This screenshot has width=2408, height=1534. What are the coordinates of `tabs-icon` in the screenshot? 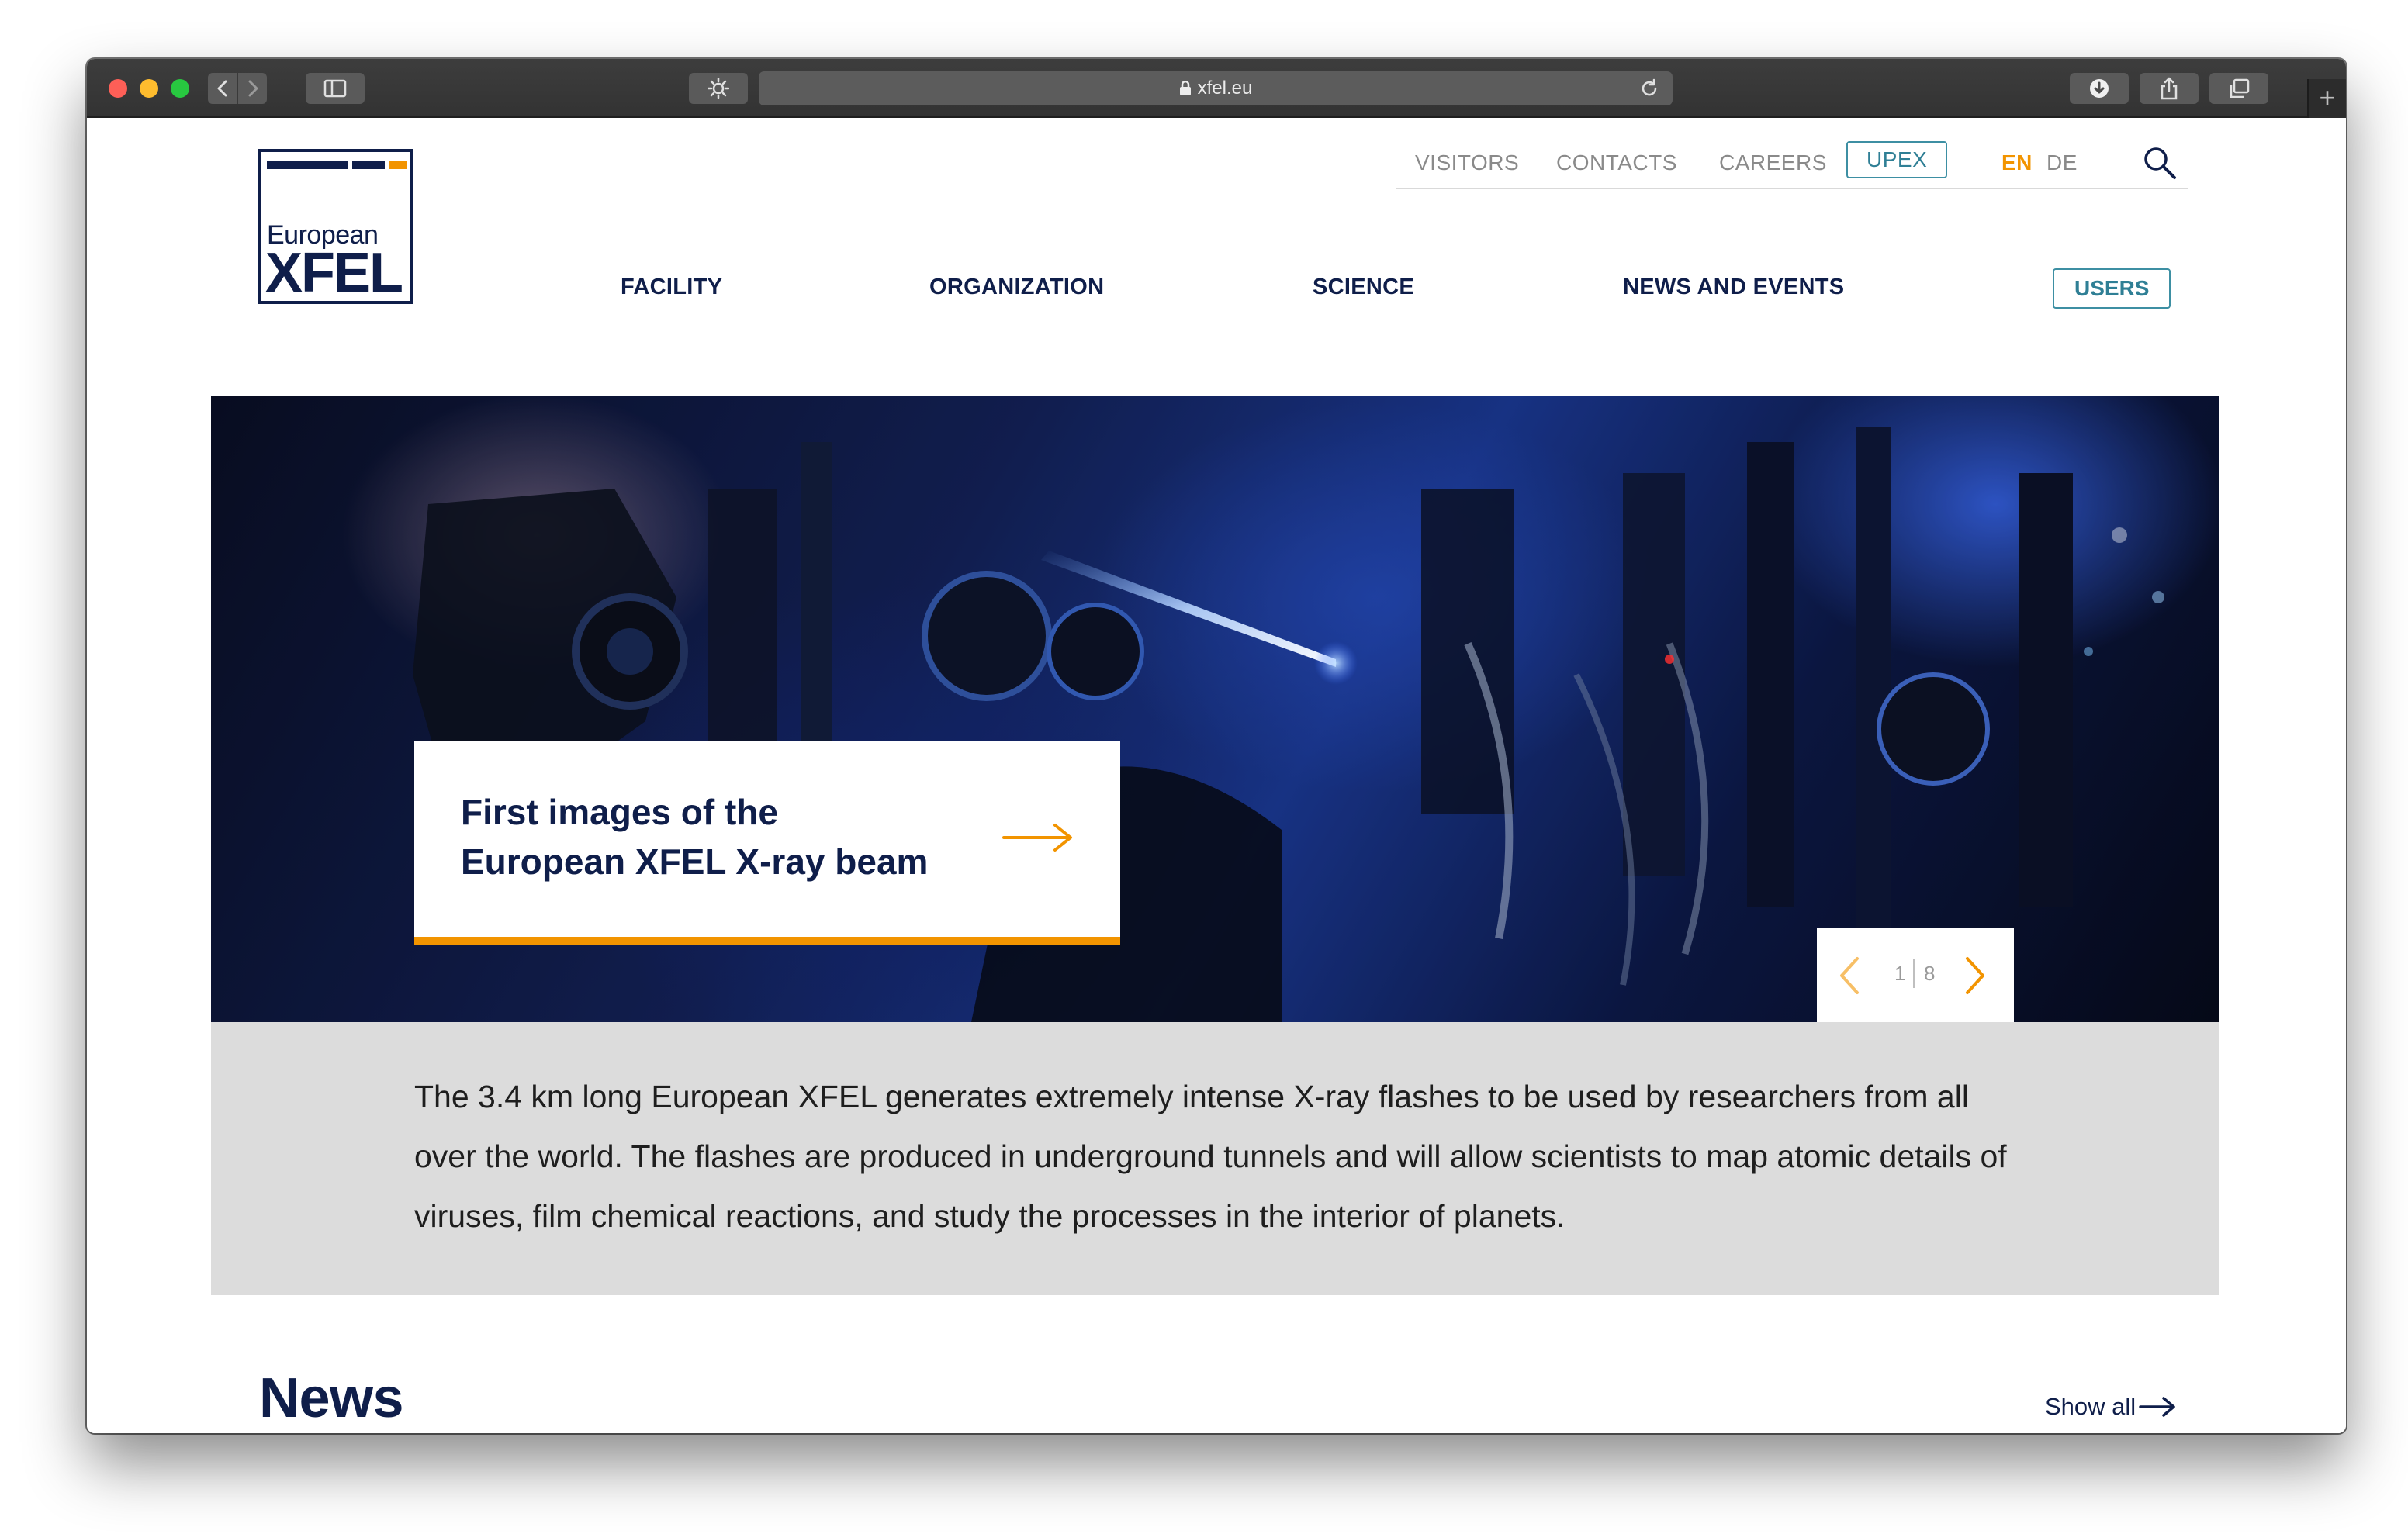 It's located at (2240, 88).